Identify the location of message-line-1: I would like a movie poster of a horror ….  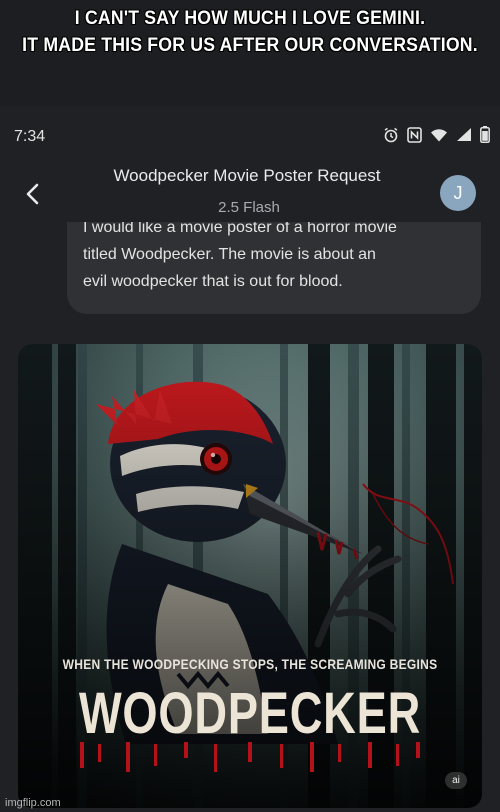
(240, 229).